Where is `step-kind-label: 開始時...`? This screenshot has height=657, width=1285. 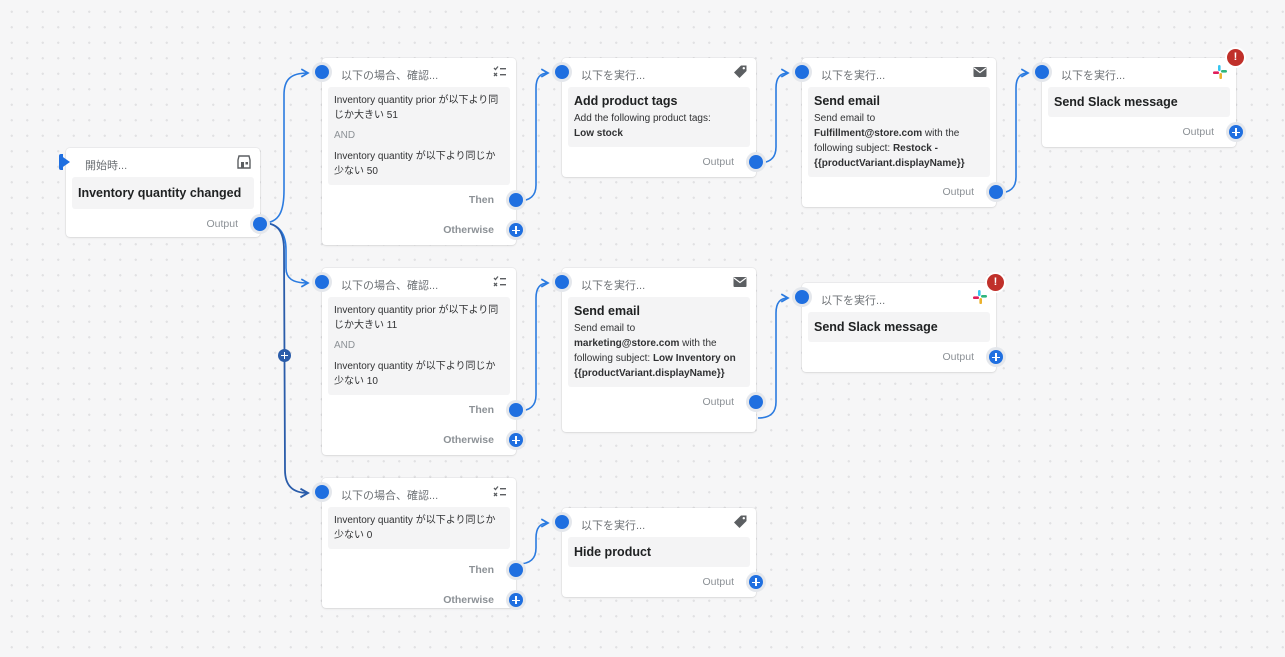 step-kind-label: 開始時... is located at coordinates (106, 166).